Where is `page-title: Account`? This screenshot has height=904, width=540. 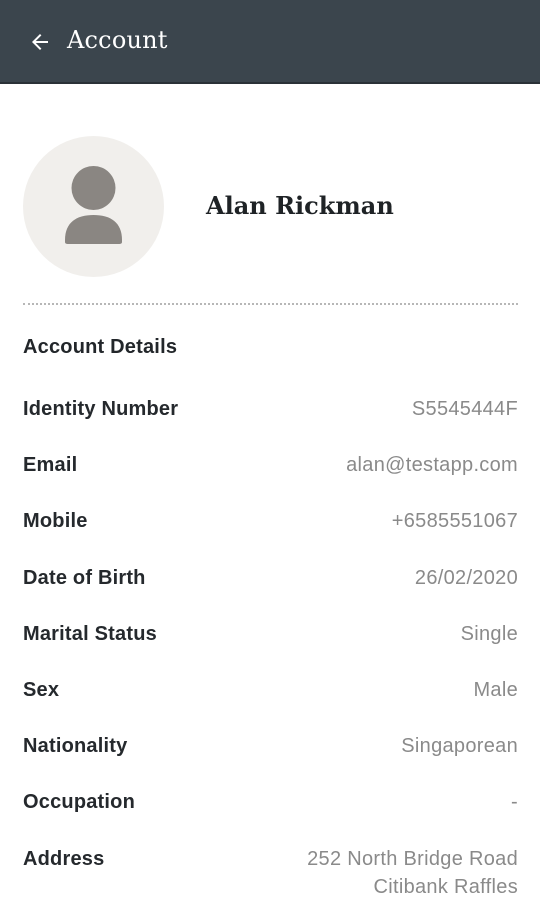
page-title: Account is located at coordinates (117, 40).